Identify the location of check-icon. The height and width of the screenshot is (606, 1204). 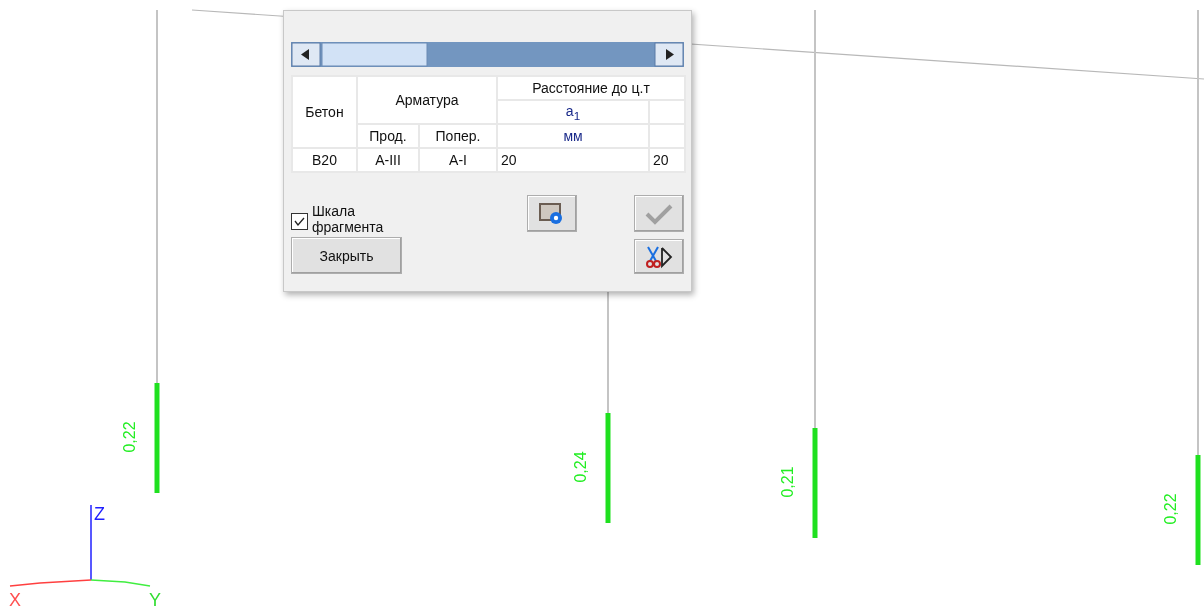
(299, 221).